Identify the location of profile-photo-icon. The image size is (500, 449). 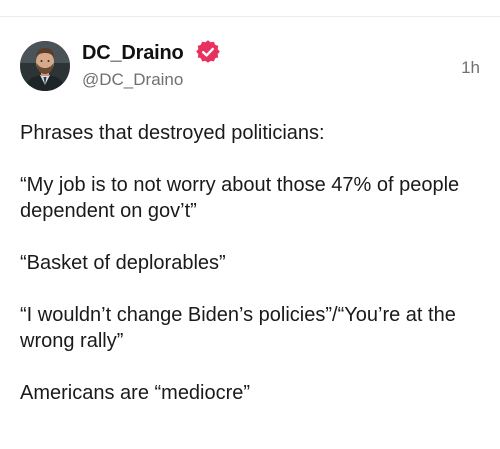
(45, 66).